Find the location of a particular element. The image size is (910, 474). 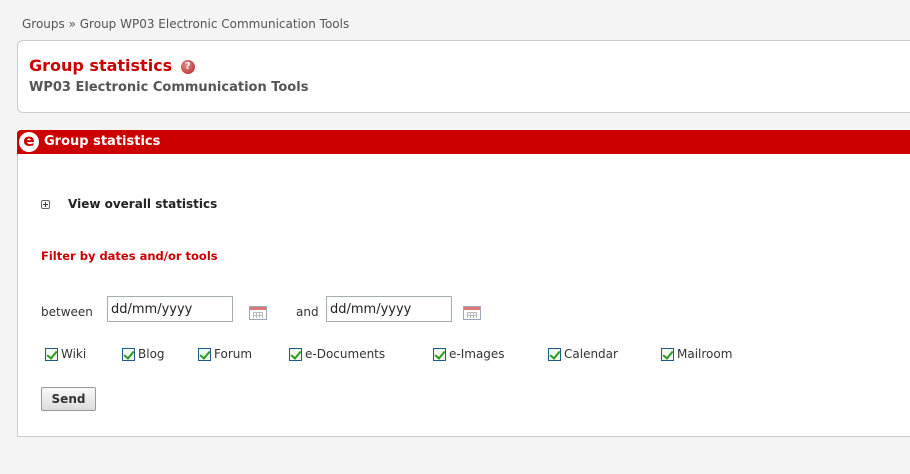

send-button: Send is located at coordinates (68, 399).